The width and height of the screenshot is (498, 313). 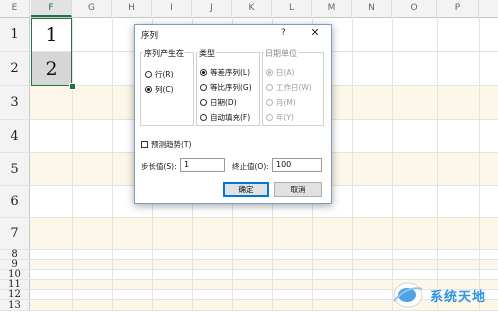 What do you see at coordinates (285, 117) in the screenshot?
I see `radio-label: 年(Y)` at bounding box center [285, 117].